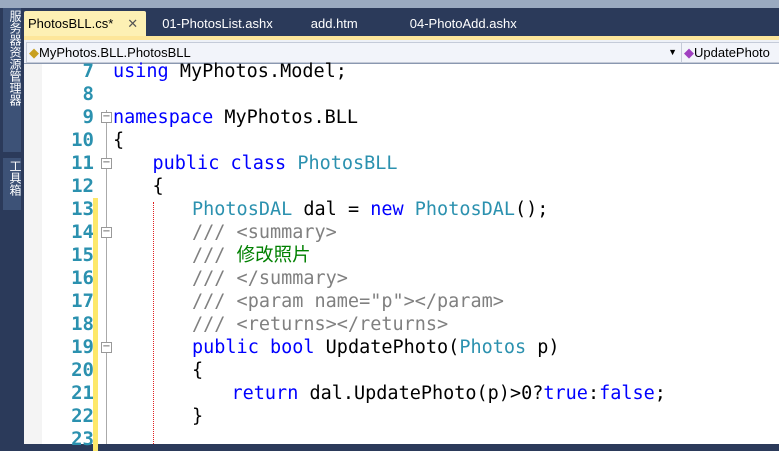  Describe the element at coordinates (115, 52) in the screenshot. I see `type-combo-value: MyPhotos.BLL.PhotosBLL` at that location.